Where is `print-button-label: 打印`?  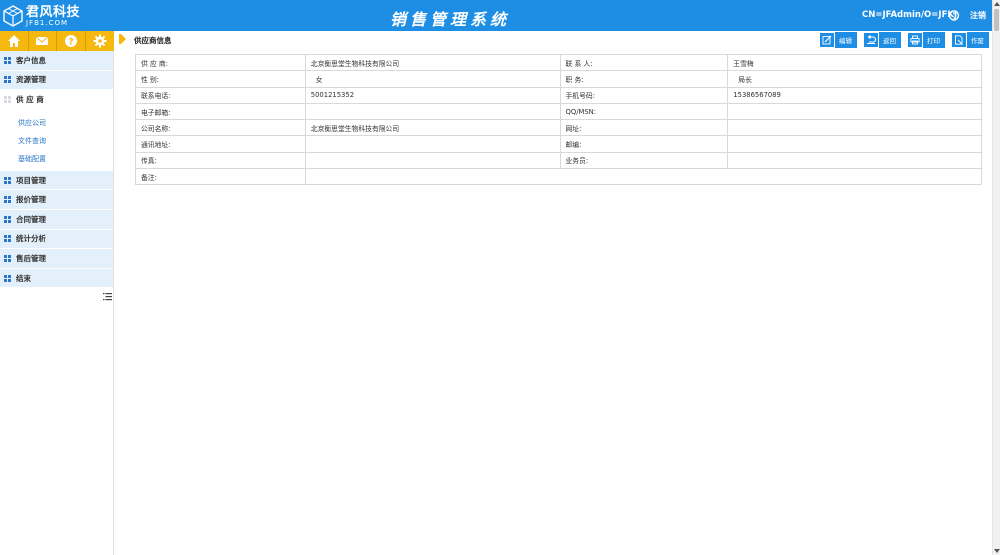
print-button-label: 打印 is located at coordinates (933, 41).